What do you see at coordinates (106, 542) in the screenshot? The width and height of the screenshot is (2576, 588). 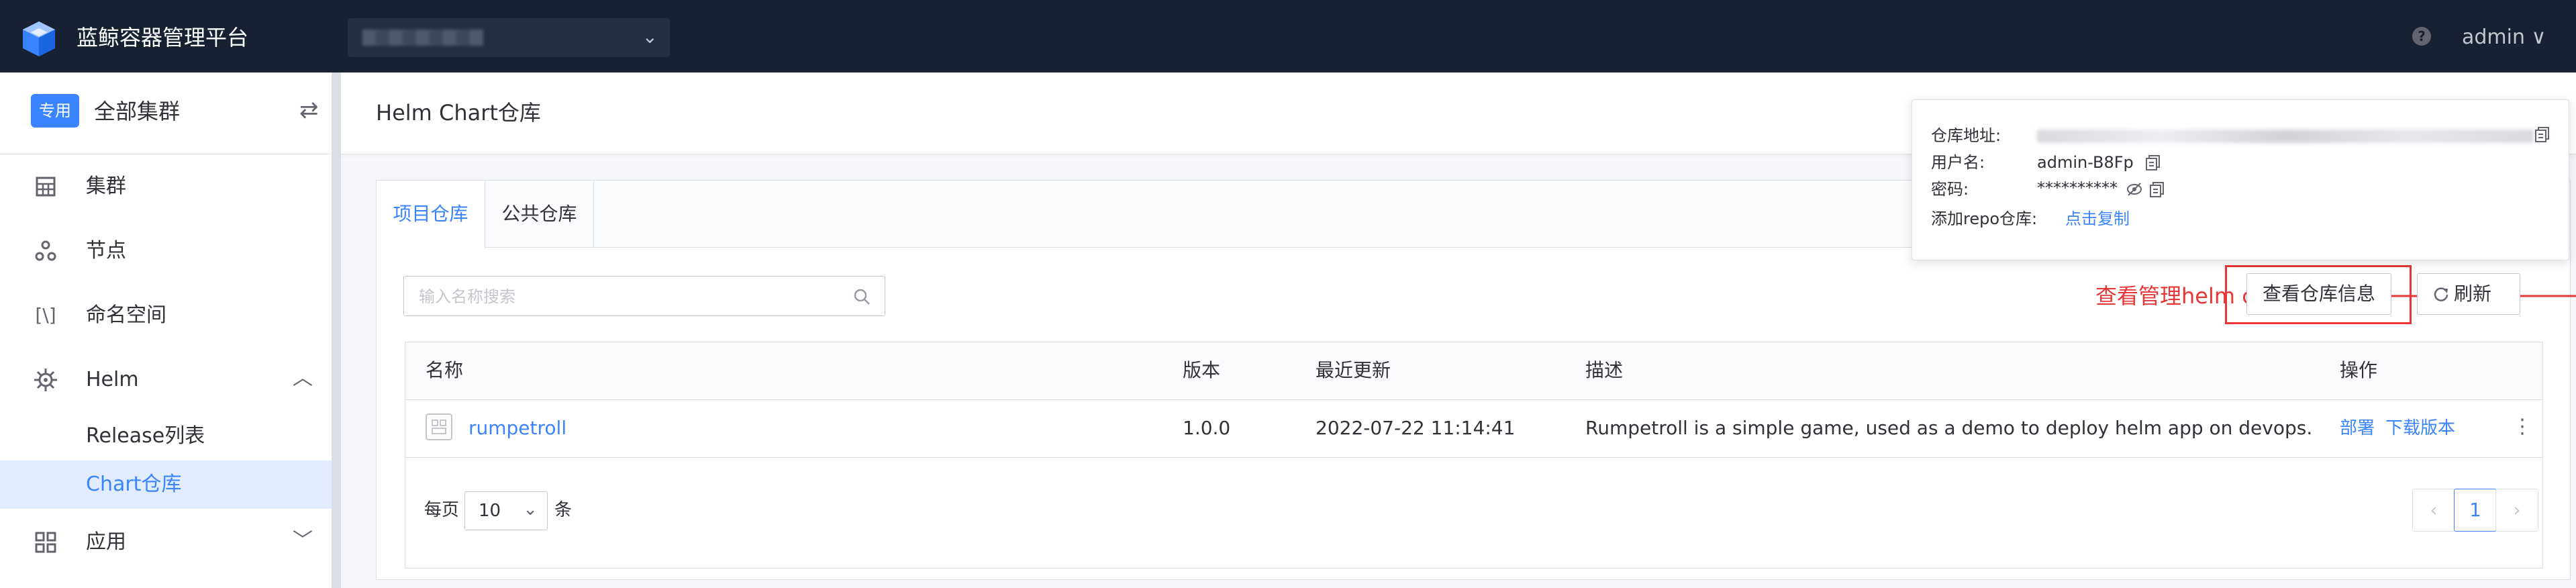 I see `sidebar-item-label: 应用` at bounding box center [106, 542].